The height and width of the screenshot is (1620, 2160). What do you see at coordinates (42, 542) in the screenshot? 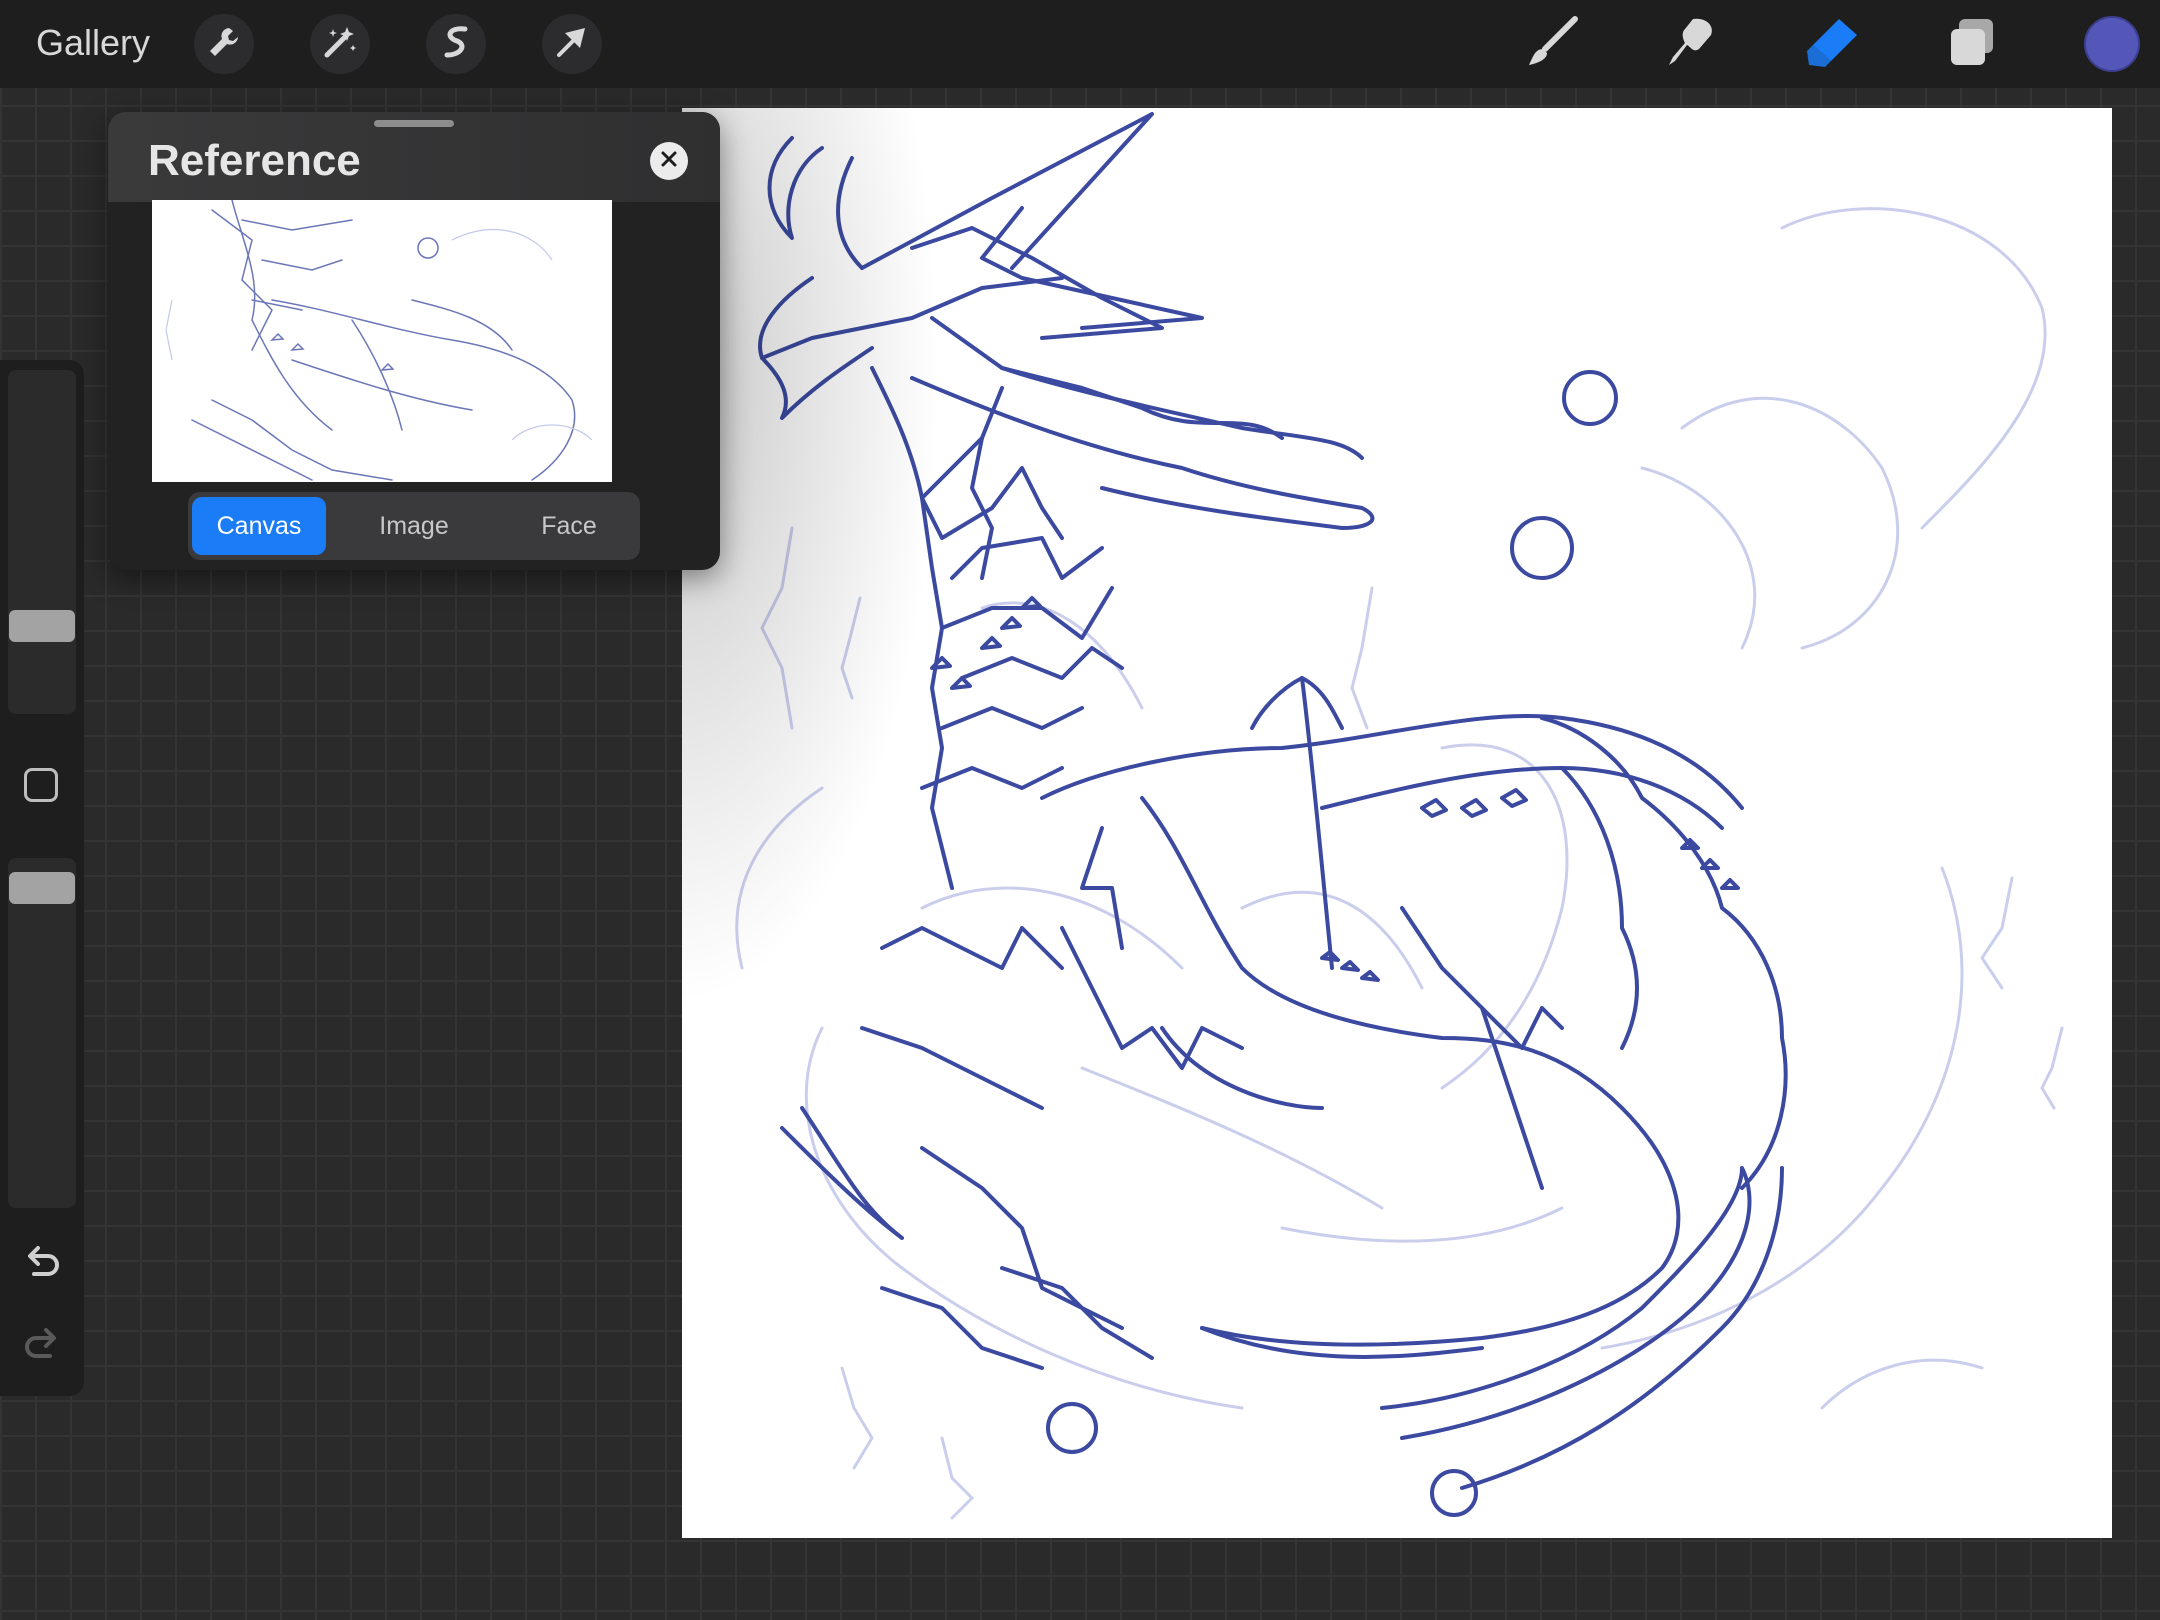
I see `brush-size-slider` at bounding box center [42, 542].